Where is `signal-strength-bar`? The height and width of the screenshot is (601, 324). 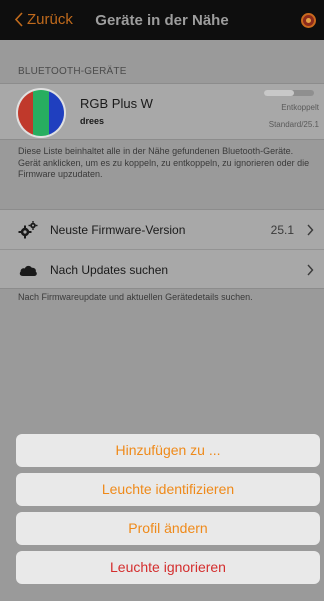
signal-strength-bar is located at coordinates (289, 93).